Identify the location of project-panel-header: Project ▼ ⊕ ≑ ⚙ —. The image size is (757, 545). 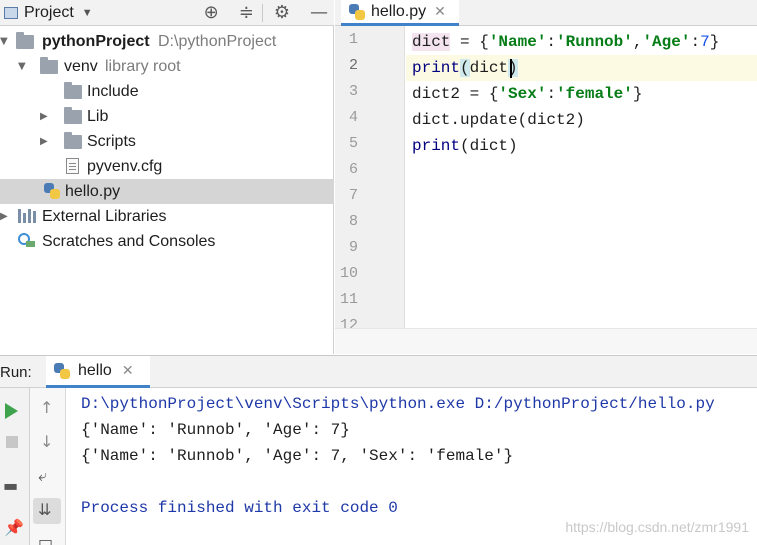
(167, 13).